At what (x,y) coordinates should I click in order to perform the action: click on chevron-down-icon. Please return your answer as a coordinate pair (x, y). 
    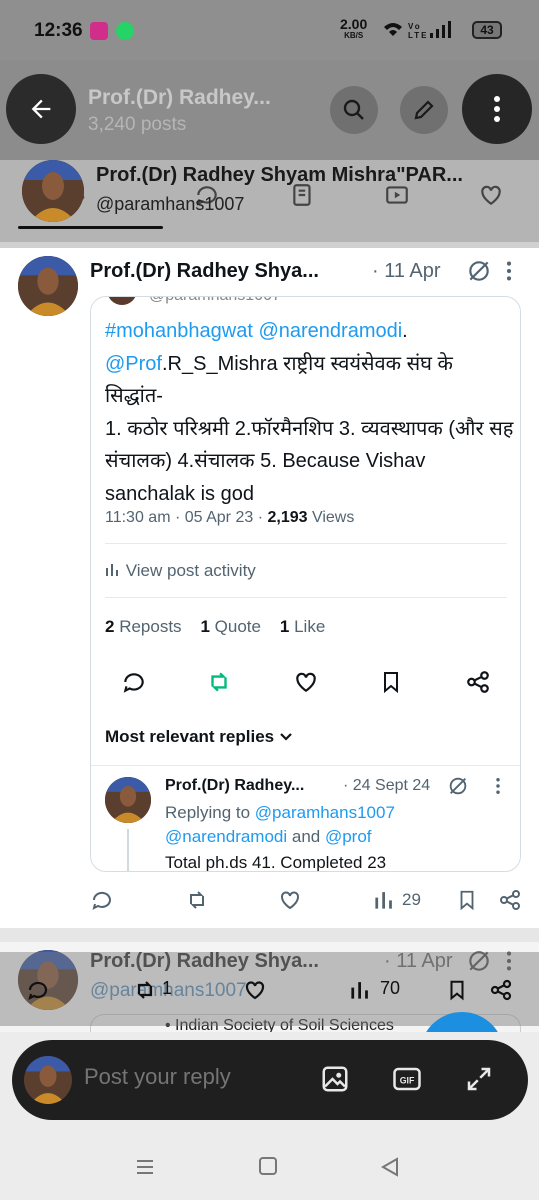
    Looking at the image, I should click on (286, 737).